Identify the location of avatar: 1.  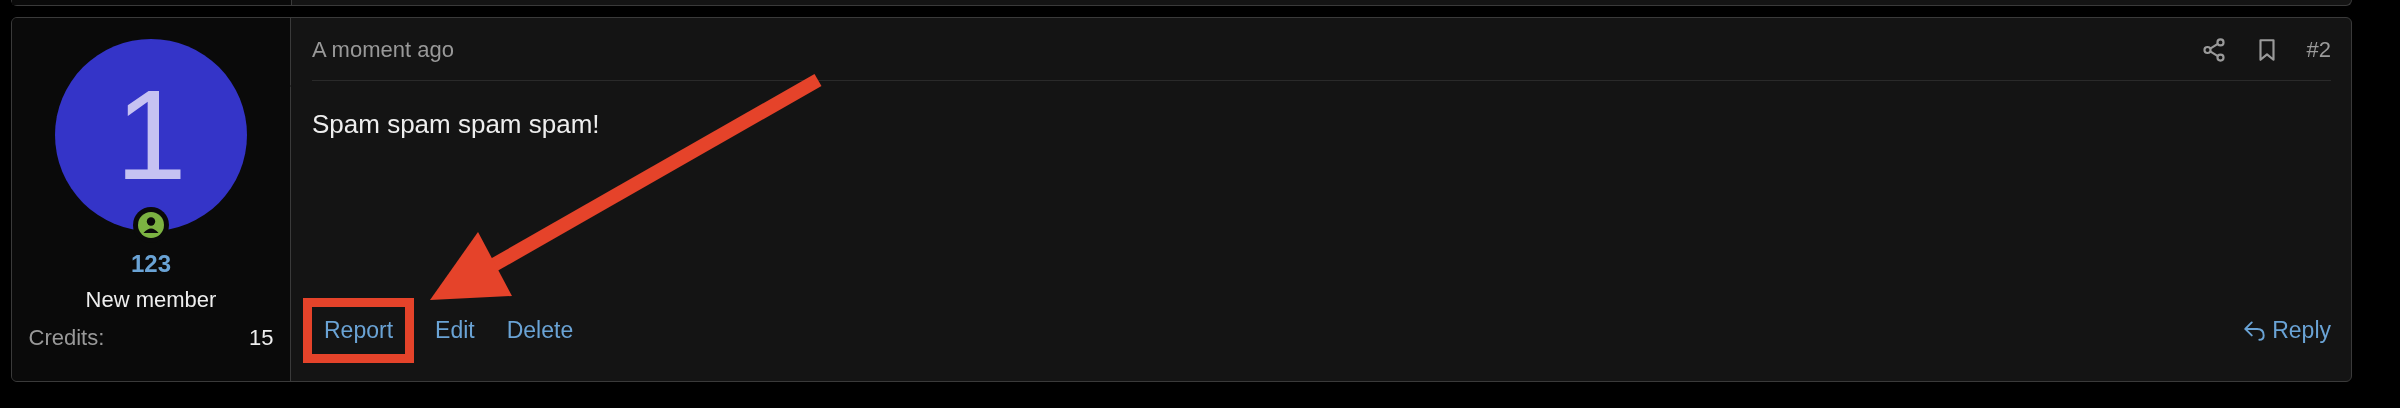
(151, 135).